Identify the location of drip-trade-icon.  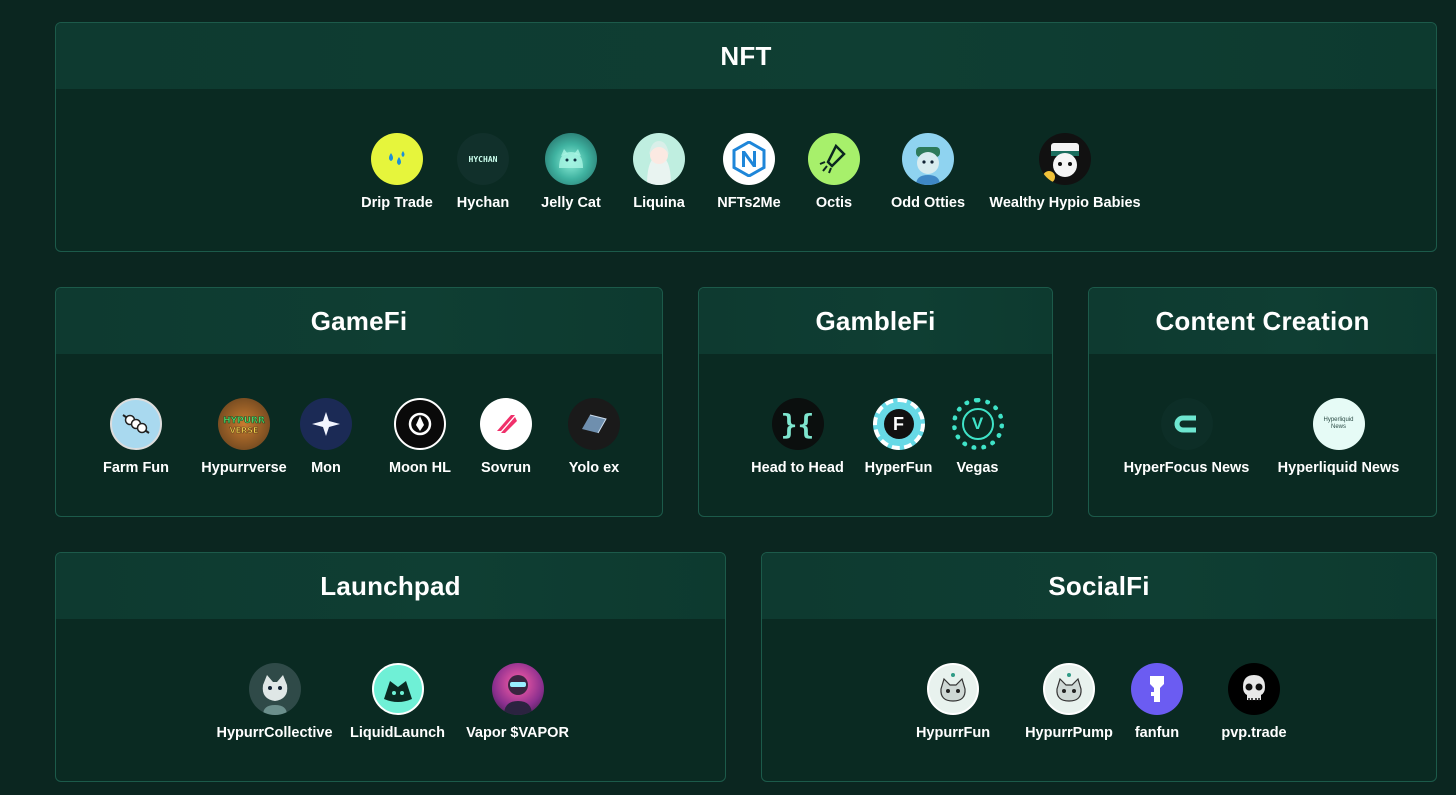
(397, 159).